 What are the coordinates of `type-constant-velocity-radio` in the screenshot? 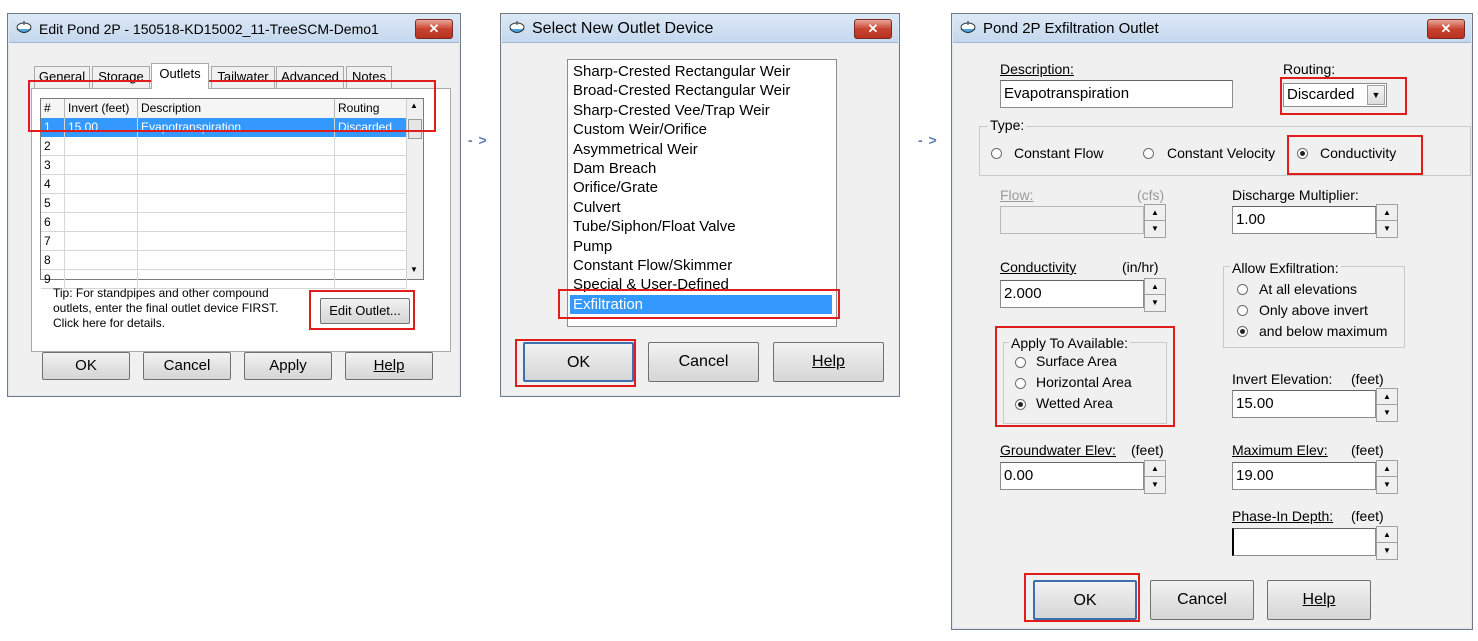 It's located at (1148, 153).